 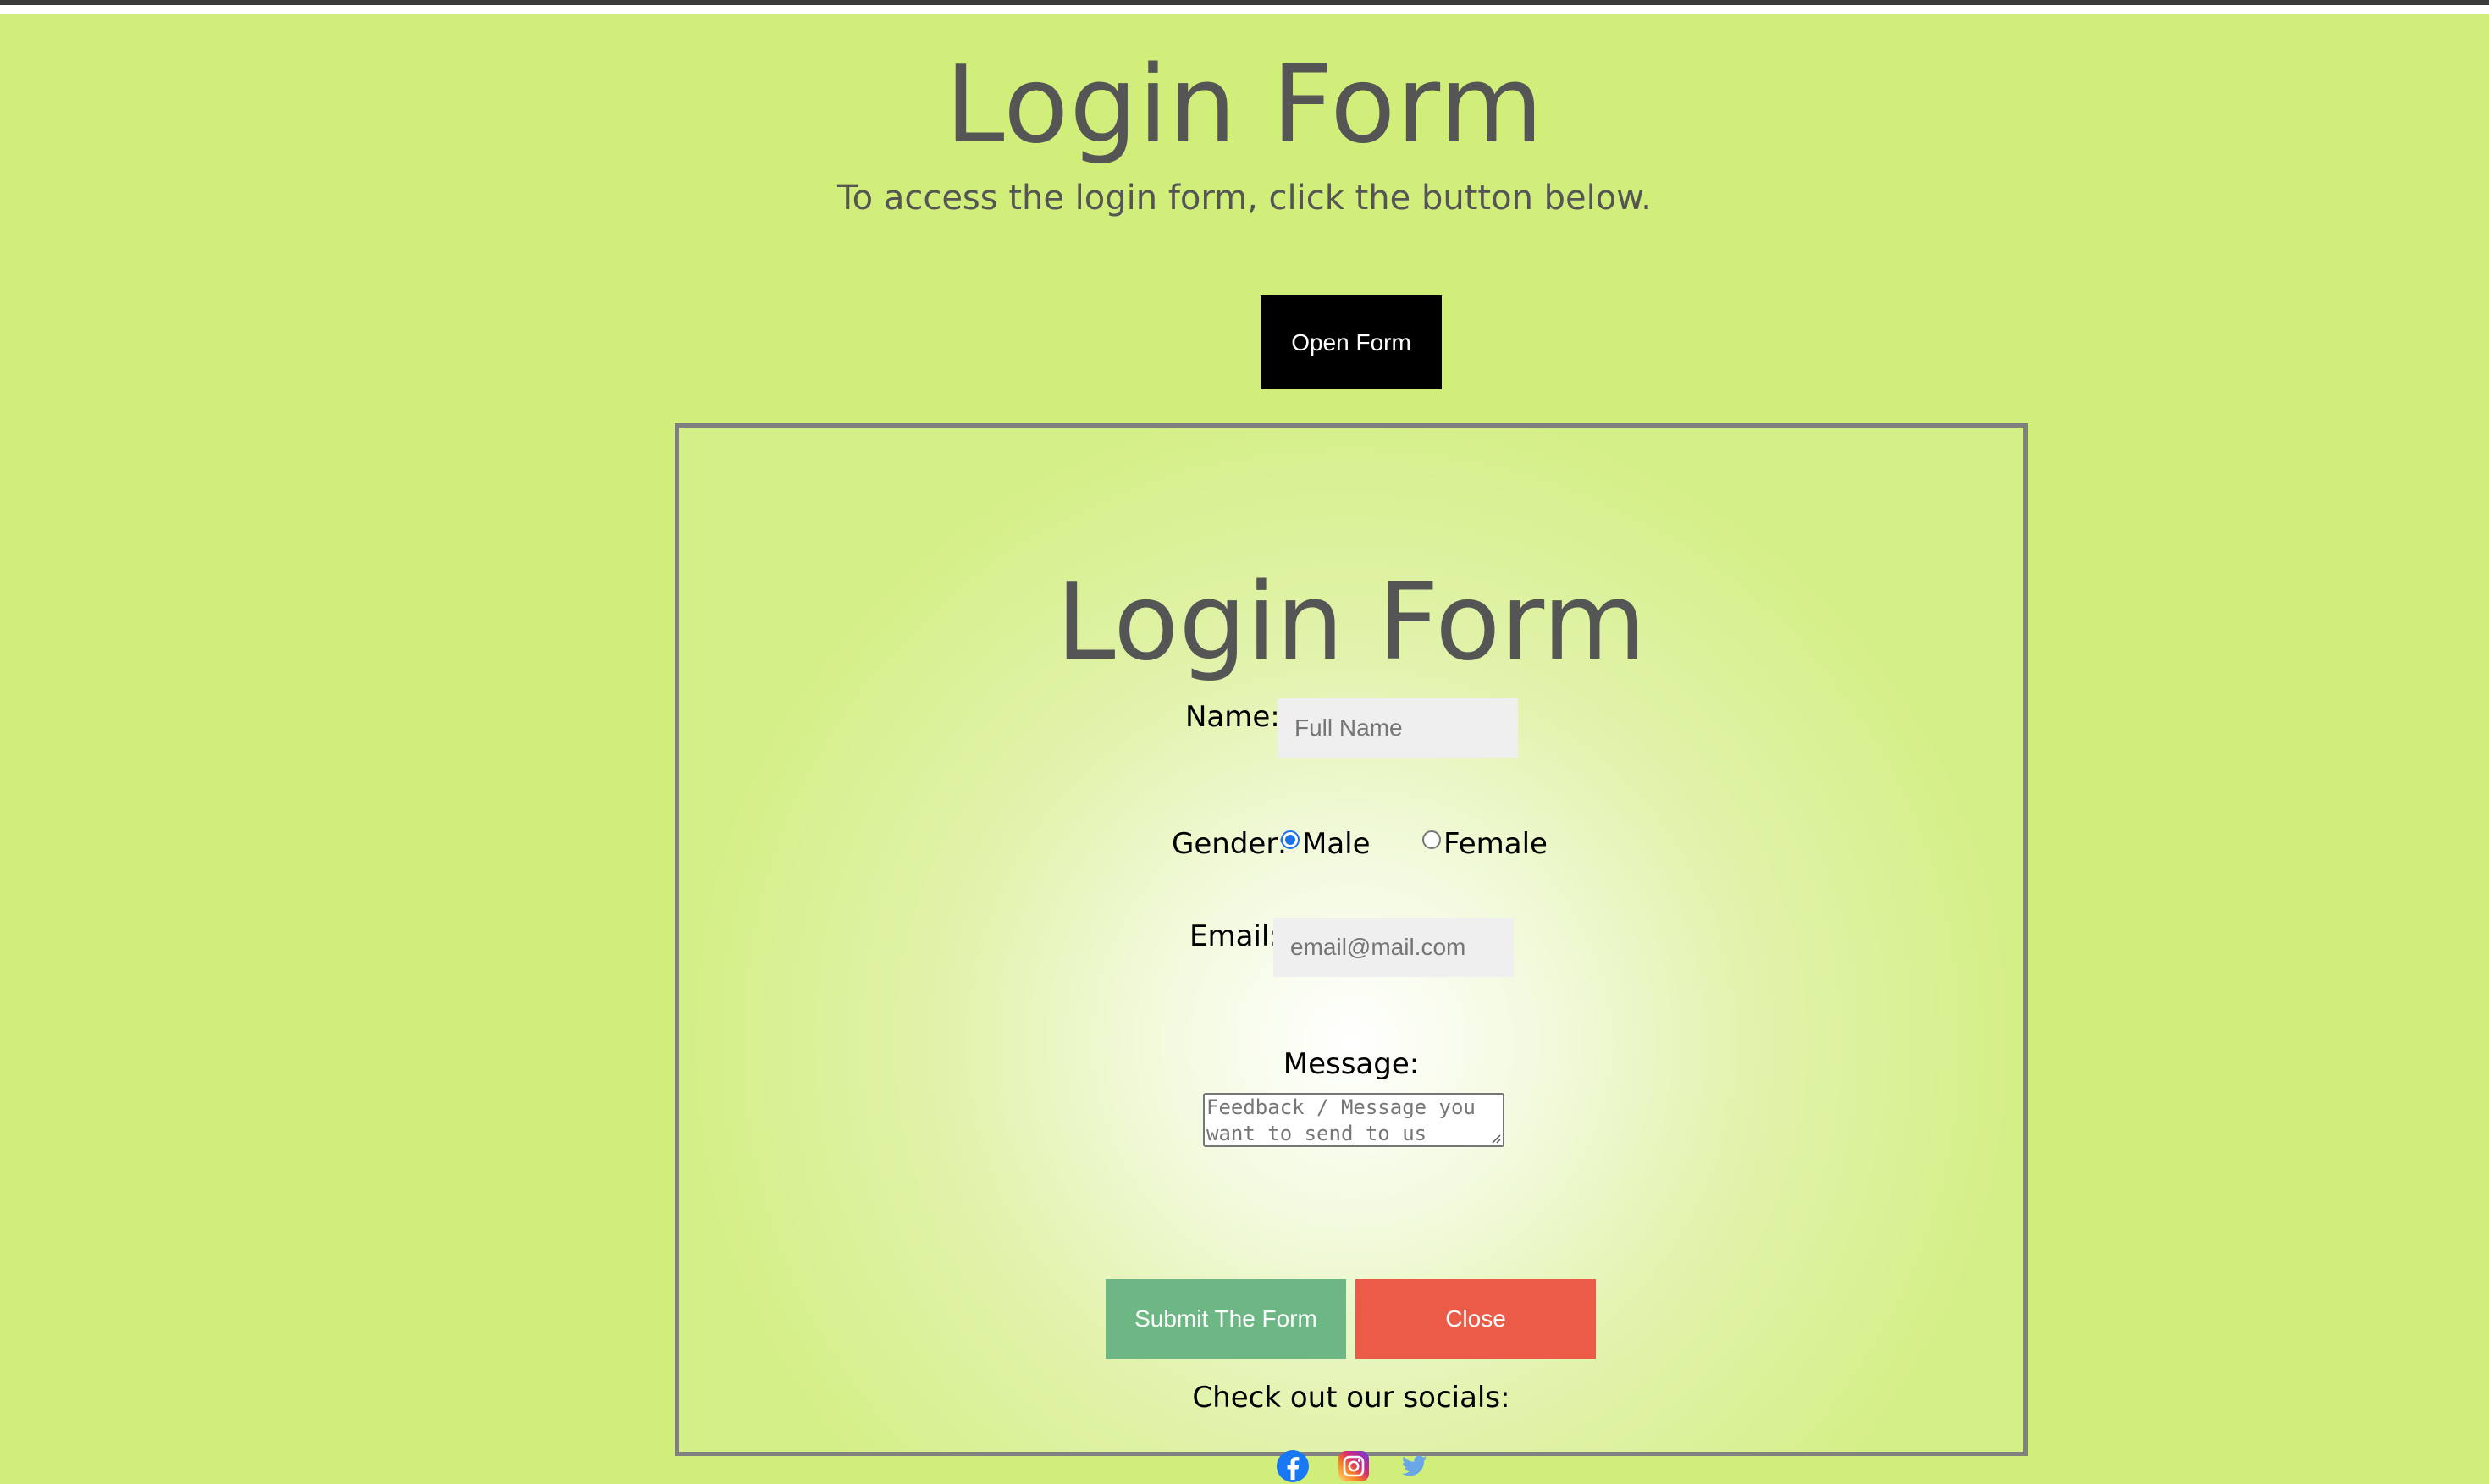 What do you see at coordinates (1431, 839) in the screenshot?
I see `female-radio` at bounding box center [1431, 839].